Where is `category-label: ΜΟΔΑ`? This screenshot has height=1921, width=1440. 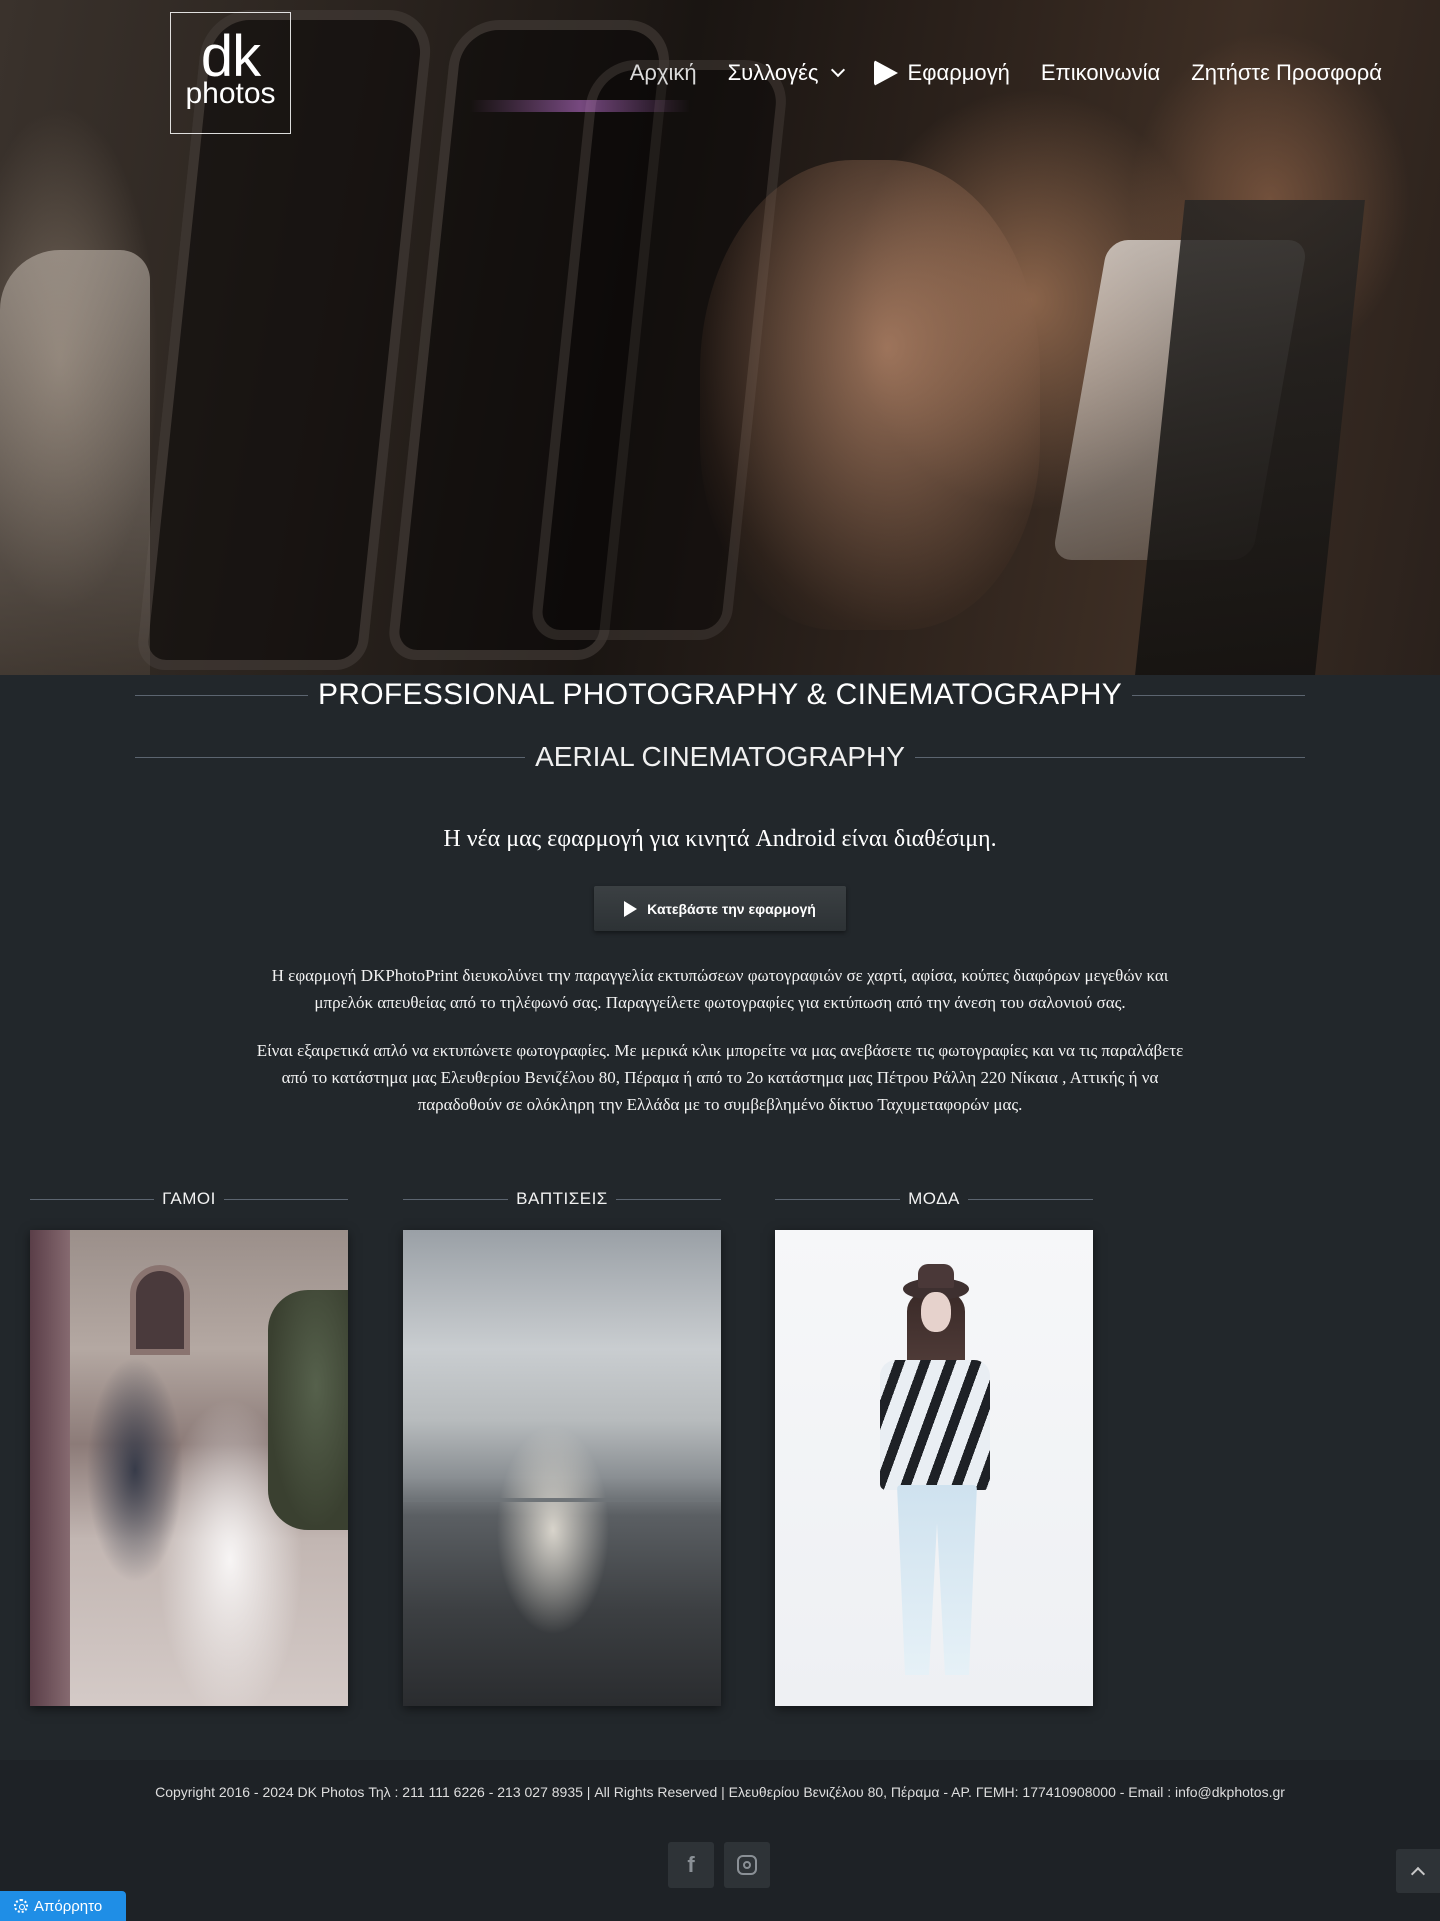 category-label: ΜΟΔΑ is located at coordinates (934, 1198).